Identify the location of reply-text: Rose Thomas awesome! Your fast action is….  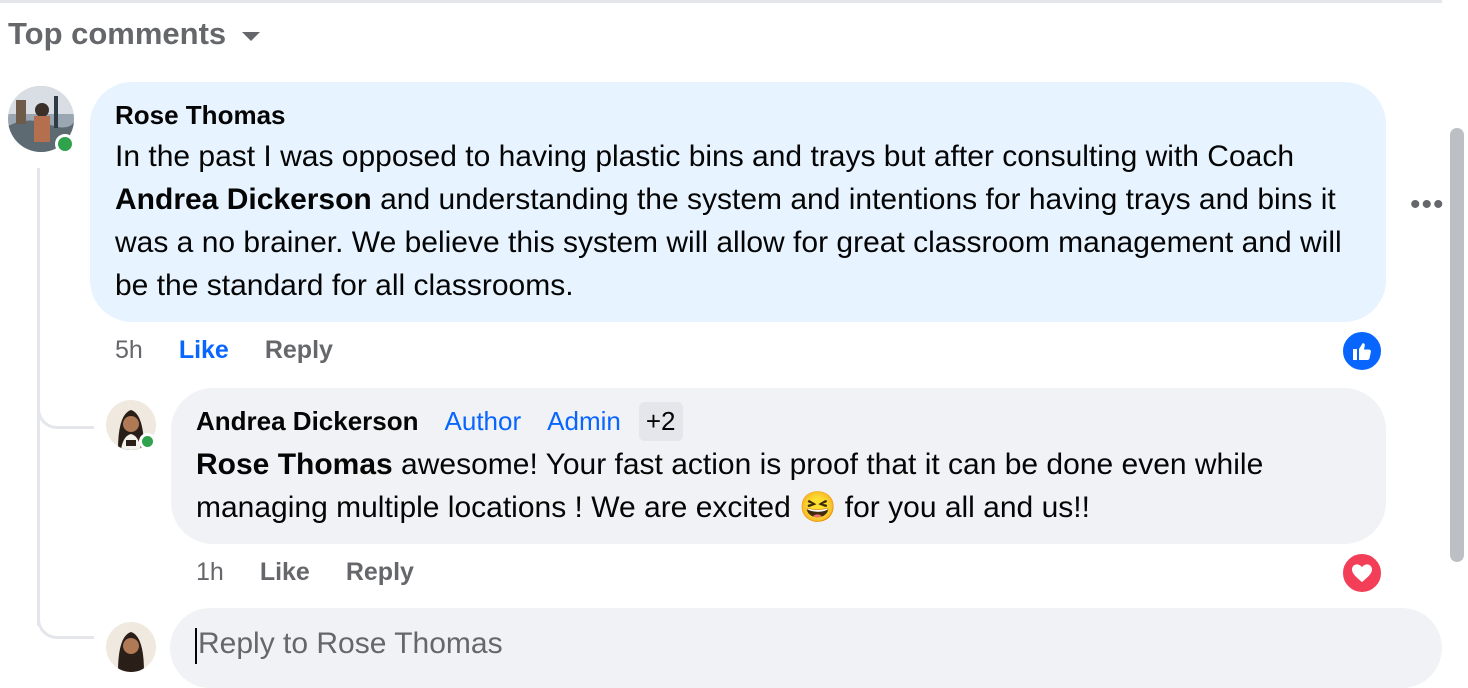
(776, 486).